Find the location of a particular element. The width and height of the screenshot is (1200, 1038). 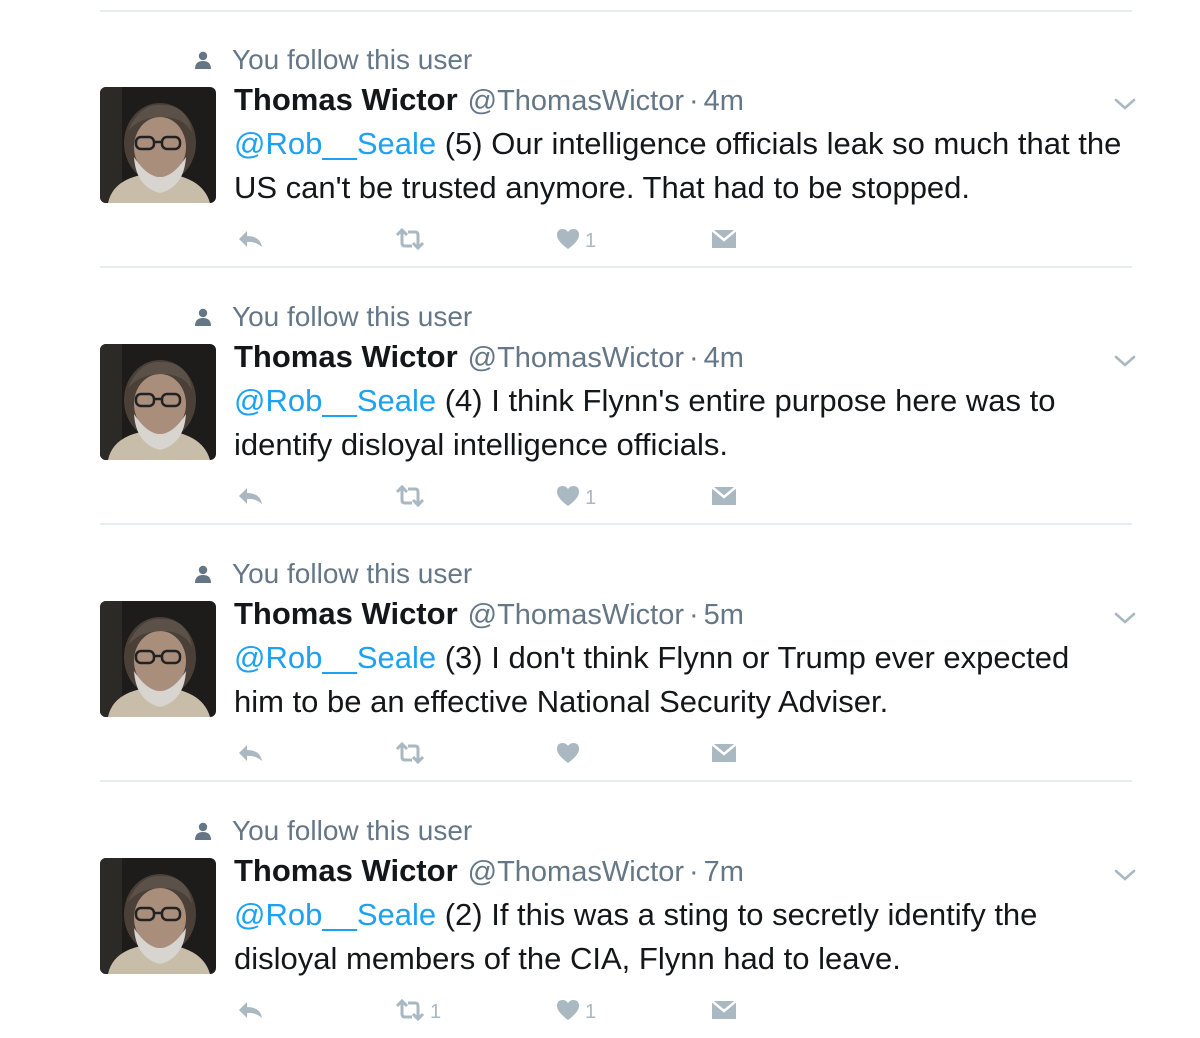

tweet-actions: 1 1 is located at coordinates (600, 1012).